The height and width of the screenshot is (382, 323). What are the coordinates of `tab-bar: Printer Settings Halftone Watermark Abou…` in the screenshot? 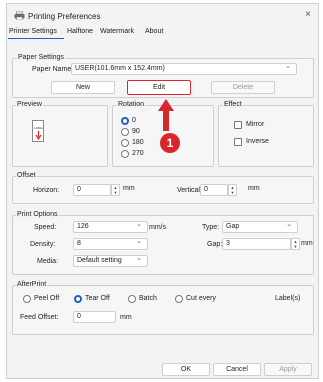 It's located at (162, 35).